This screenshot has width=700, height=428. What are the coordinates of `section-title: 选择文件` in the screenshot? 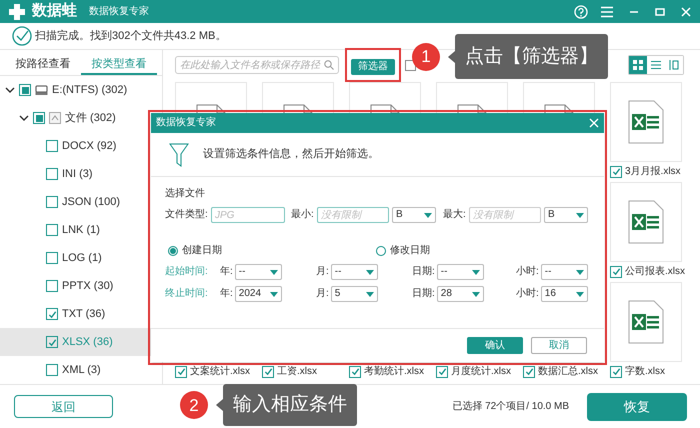 It's located at (185, 193).